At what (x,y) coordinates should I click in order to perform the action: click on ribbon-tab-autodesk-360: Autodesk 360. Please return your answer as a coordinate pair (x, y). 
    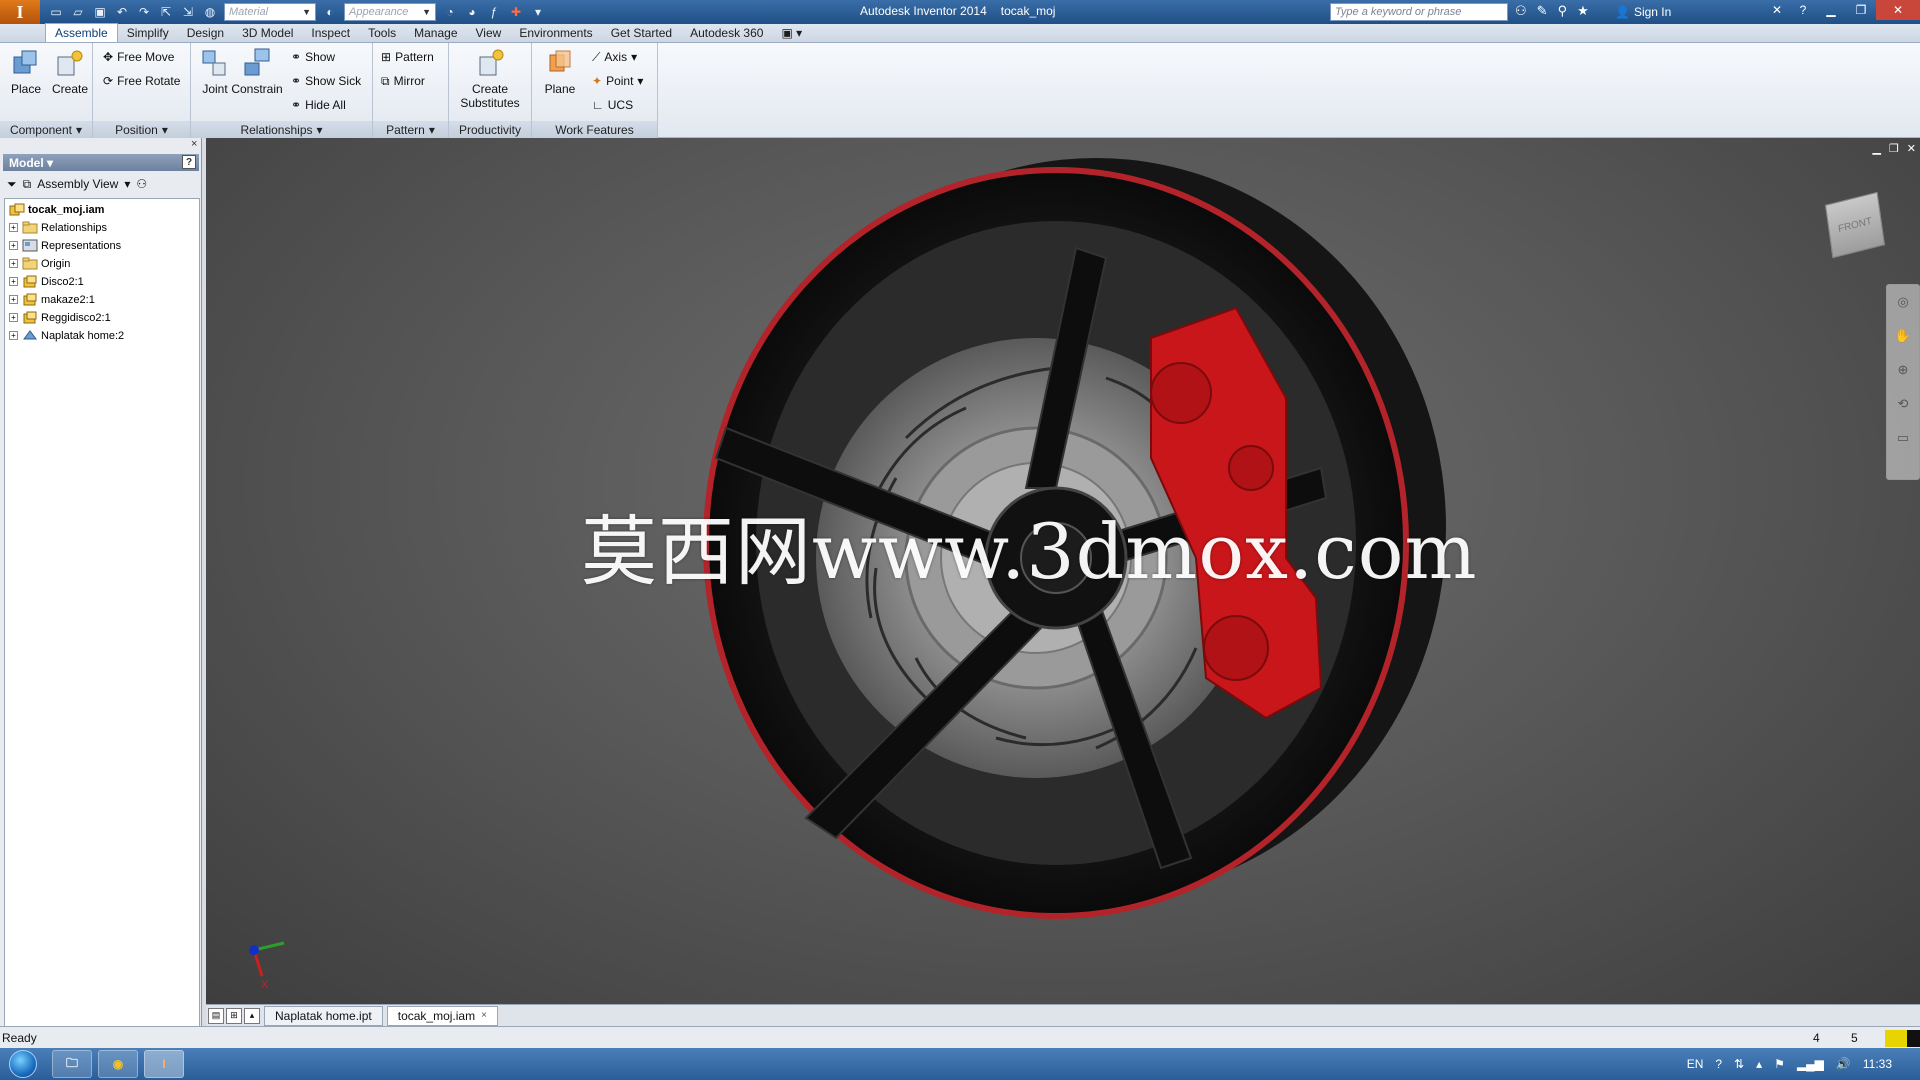
    Looking at the image, I should click on (726, 33).